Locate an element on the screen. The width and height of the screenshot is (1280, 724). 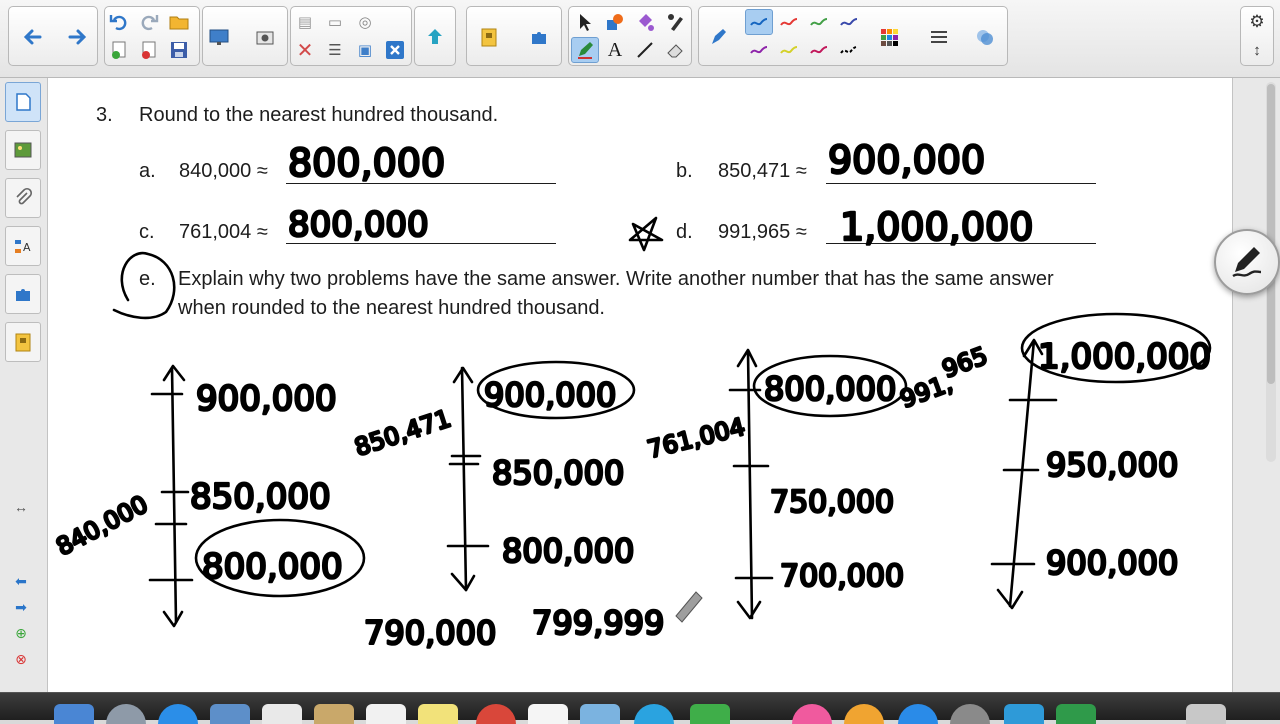
magnifier-icon: ◎ is located at coordinates (365, 22).